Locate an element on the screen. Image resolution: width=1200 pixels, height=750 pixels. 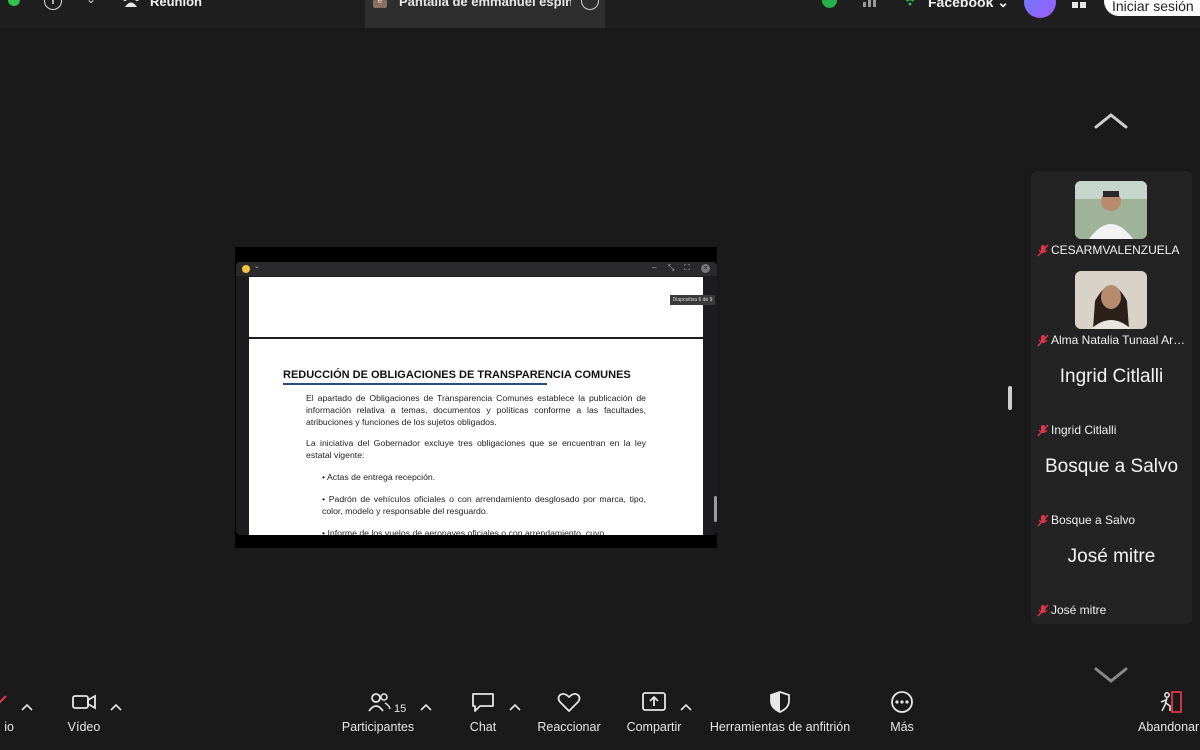
gallery-resize-handle is located at coordinates (1010, 398).